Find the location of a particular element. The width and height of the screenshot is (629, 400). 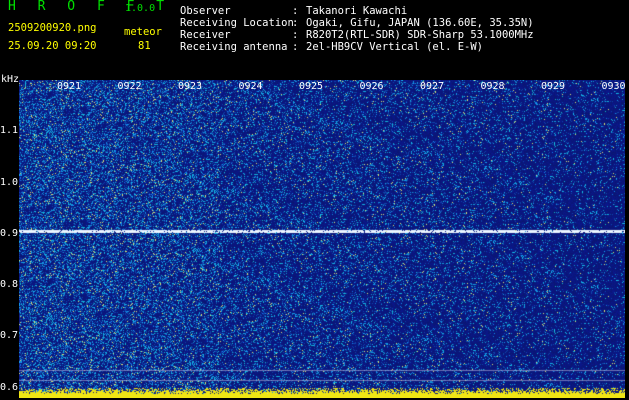

y-tick-label: 0.8 is located at coordinates (9, 285).